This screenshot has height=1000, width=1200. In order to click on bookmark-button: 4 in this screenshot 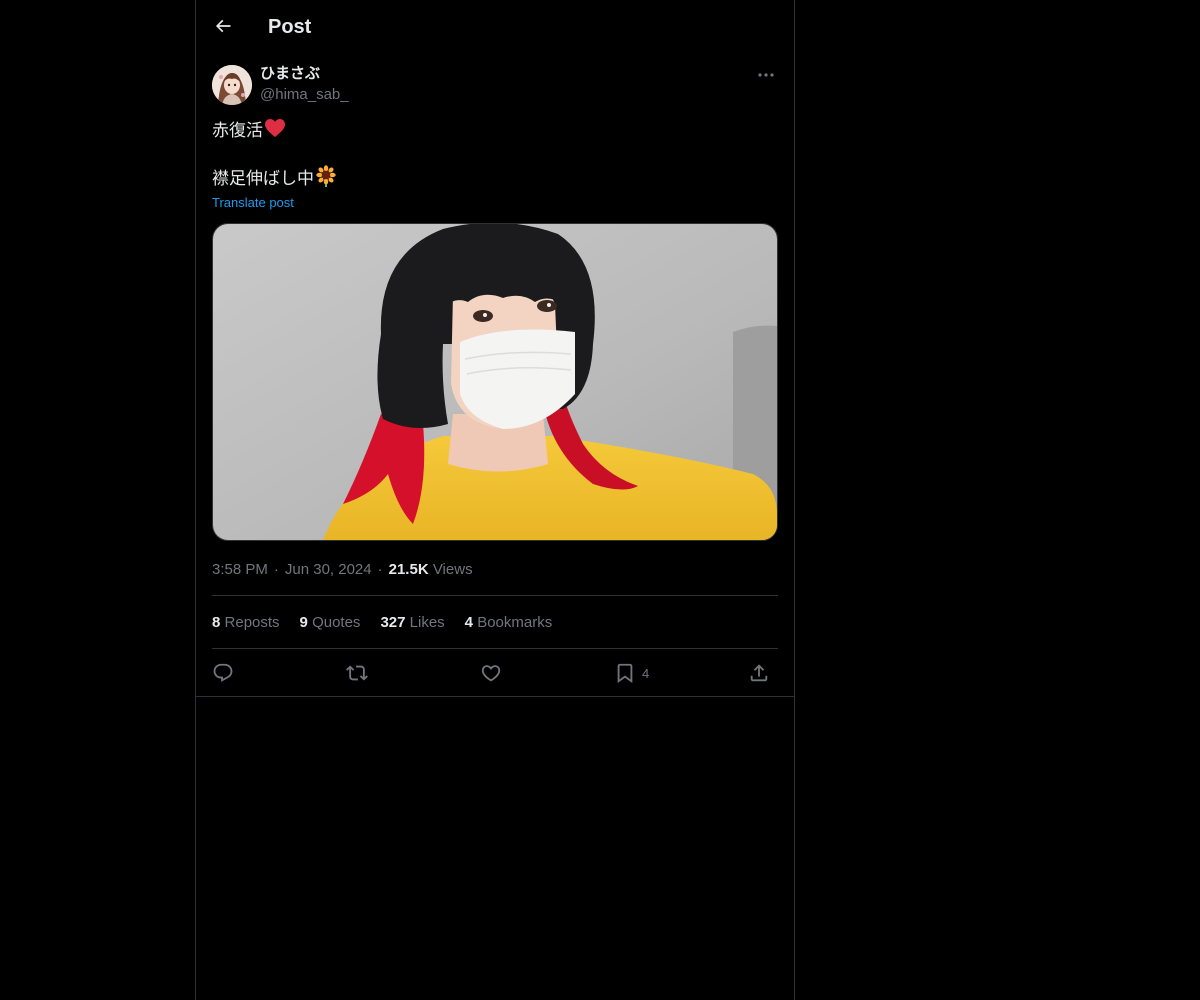, I will do `click(631, 673)`.